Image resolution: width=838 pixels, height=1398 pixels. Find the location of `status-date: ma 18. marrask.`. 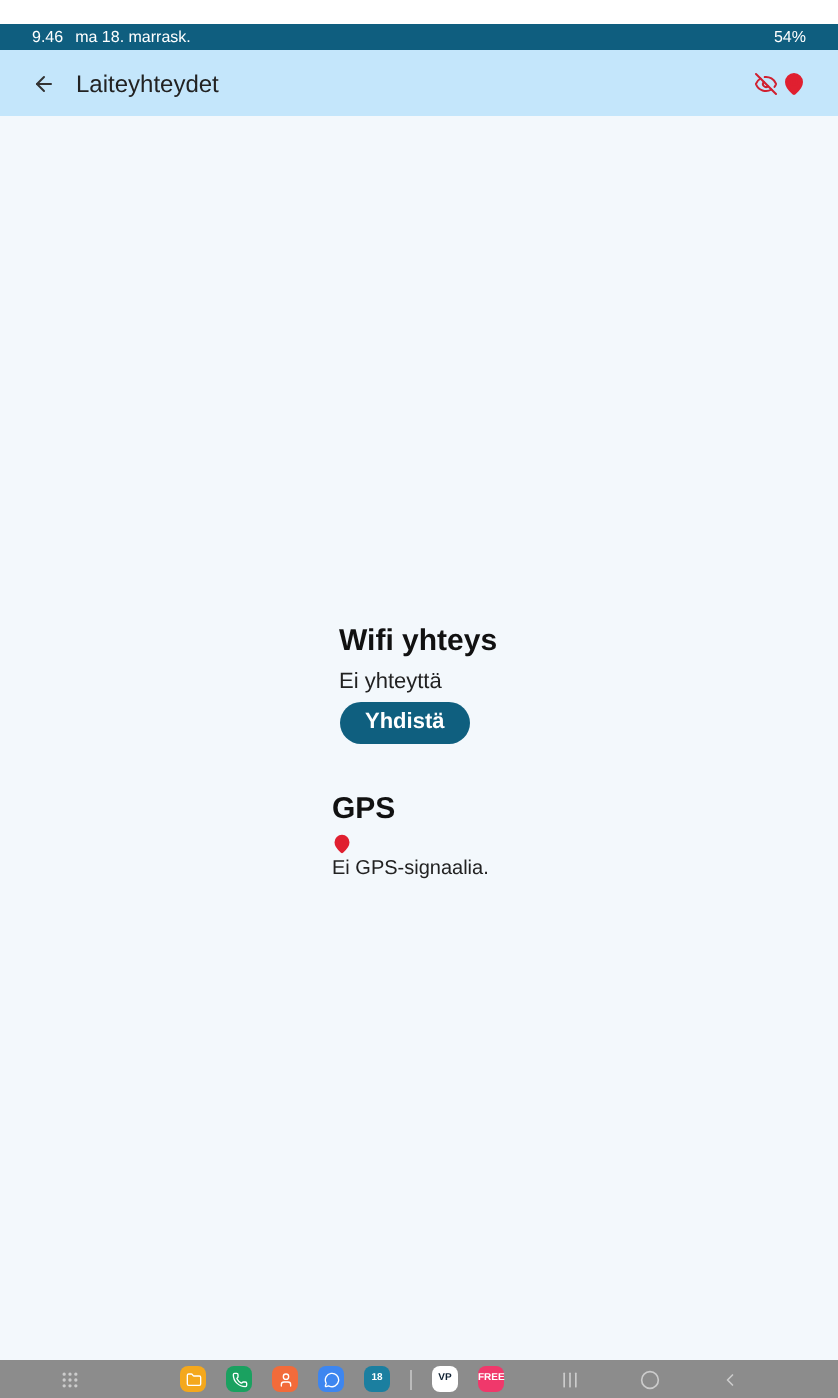

status-date: ma 18. marrask. is located at coordinates (133, 37).